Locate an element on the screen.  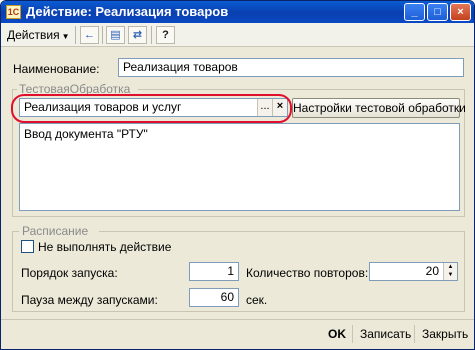
footer-divider is located at coordinates (237, 319).